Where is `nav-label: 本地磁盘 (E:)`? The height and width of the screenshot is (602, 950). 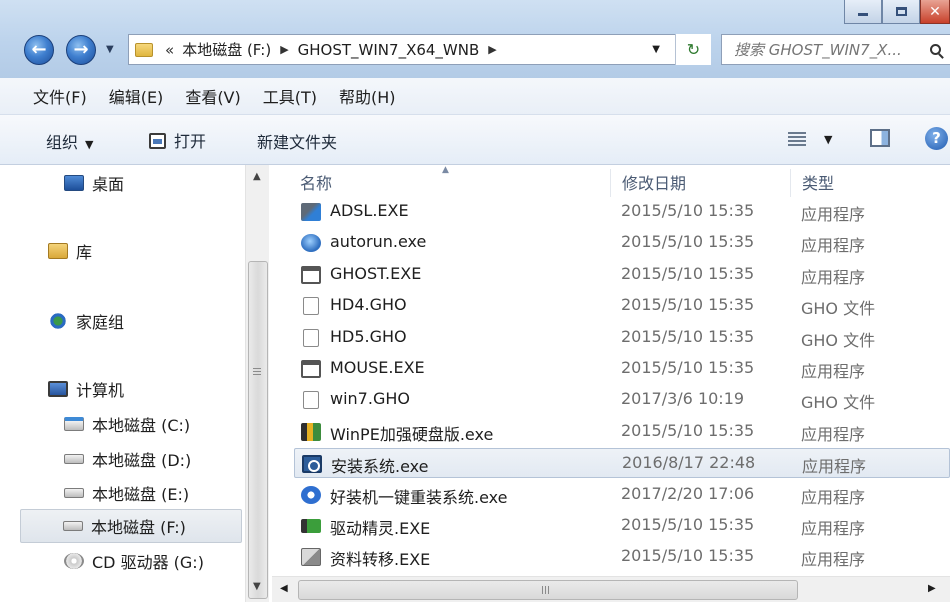 nav-label: 本地磁盘 (E:) is located at coordinates (141, 494).